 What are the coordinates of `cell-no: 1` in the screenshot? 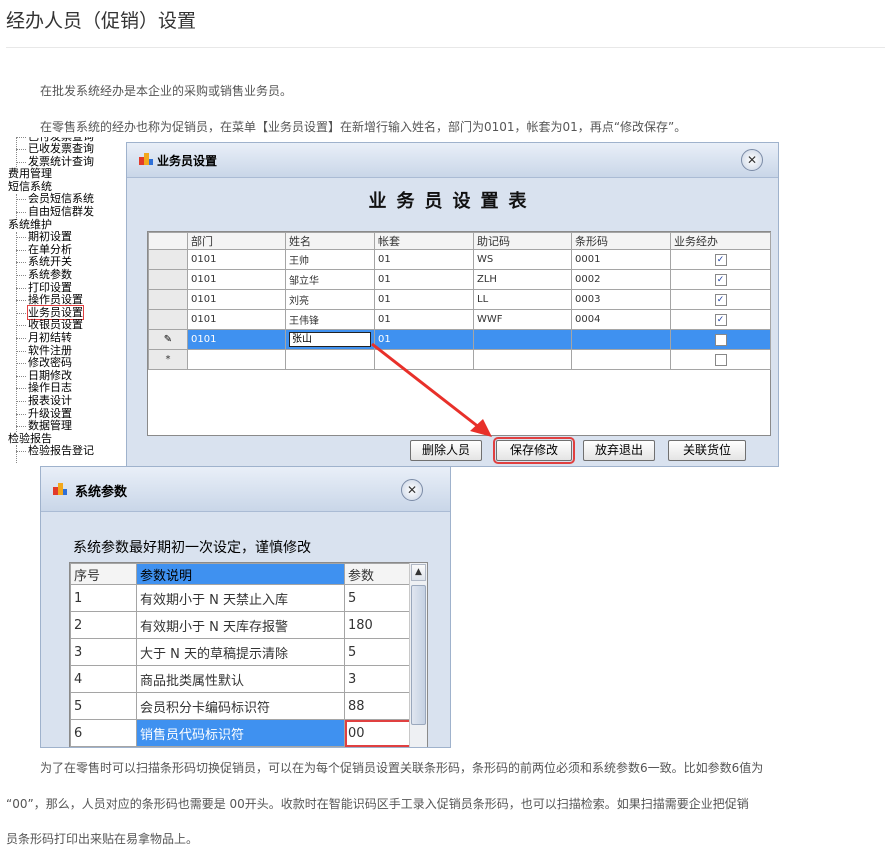 It's located at (103, 598).